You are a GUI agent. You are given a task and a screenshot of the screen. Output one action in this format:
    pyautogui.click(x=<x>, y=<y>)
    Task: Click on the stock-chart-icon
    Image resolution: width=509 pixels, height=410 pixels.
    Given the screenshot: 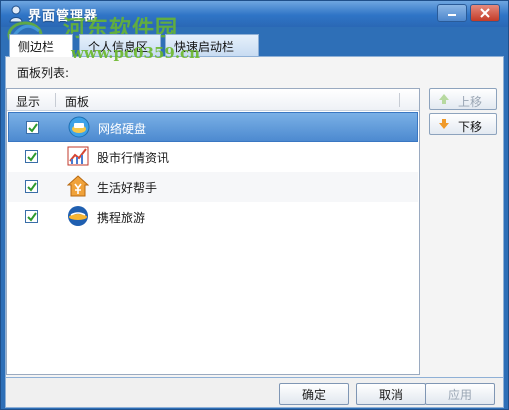 What is the action you would take?
    pyautogui.click(x=78, y=156)
    